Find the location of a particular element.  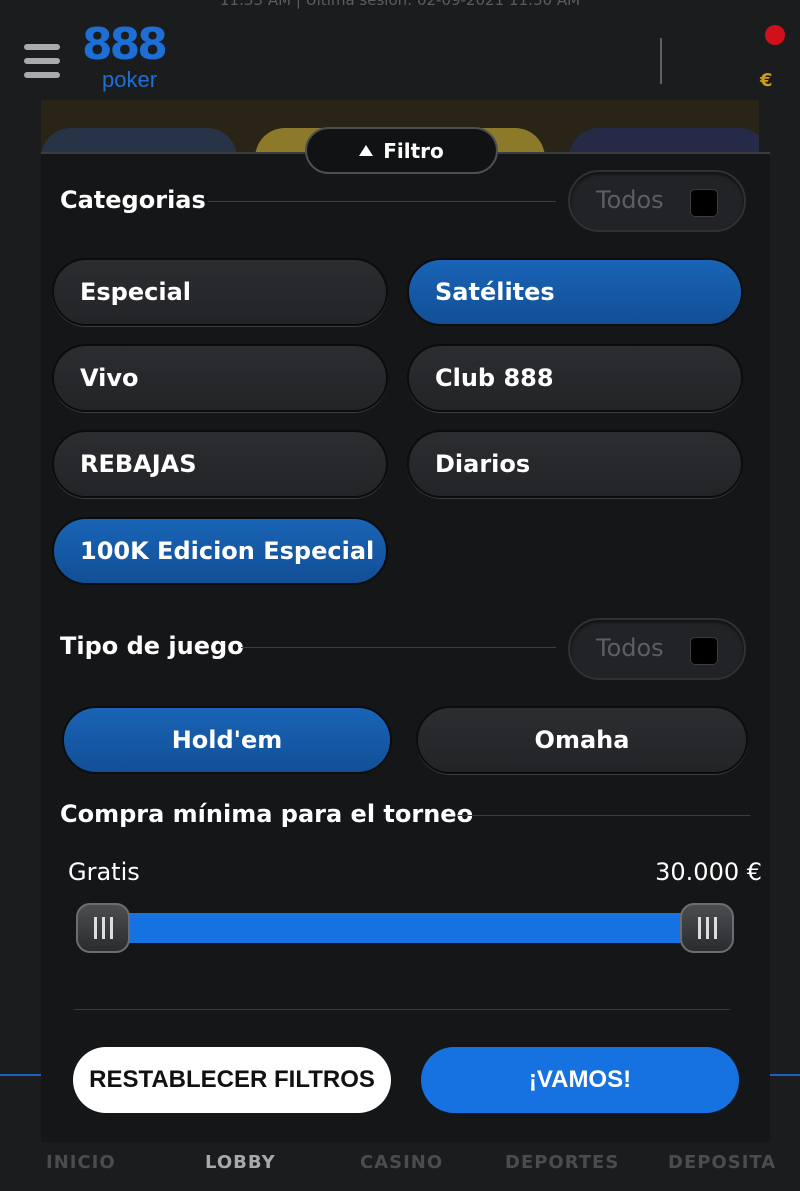

chip-100k-edicion-especial: 100K Edicion Especial is located at coordinates (220, 551).